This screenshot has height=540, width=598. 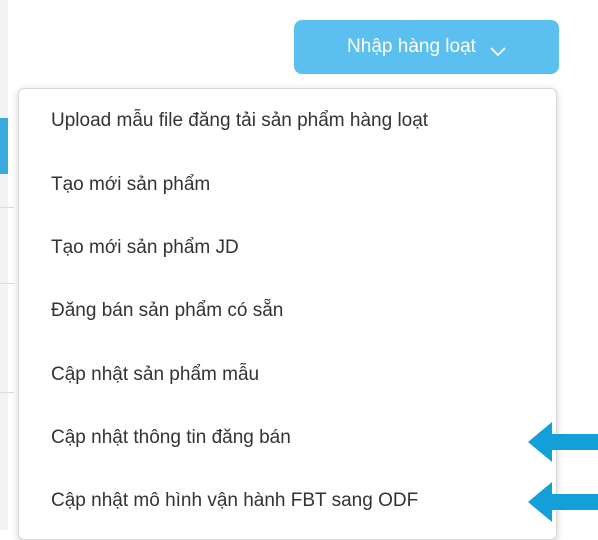 I want to click on menu-item-create-product: Tạo mới sản phẩm, so click(x=130, y=185).